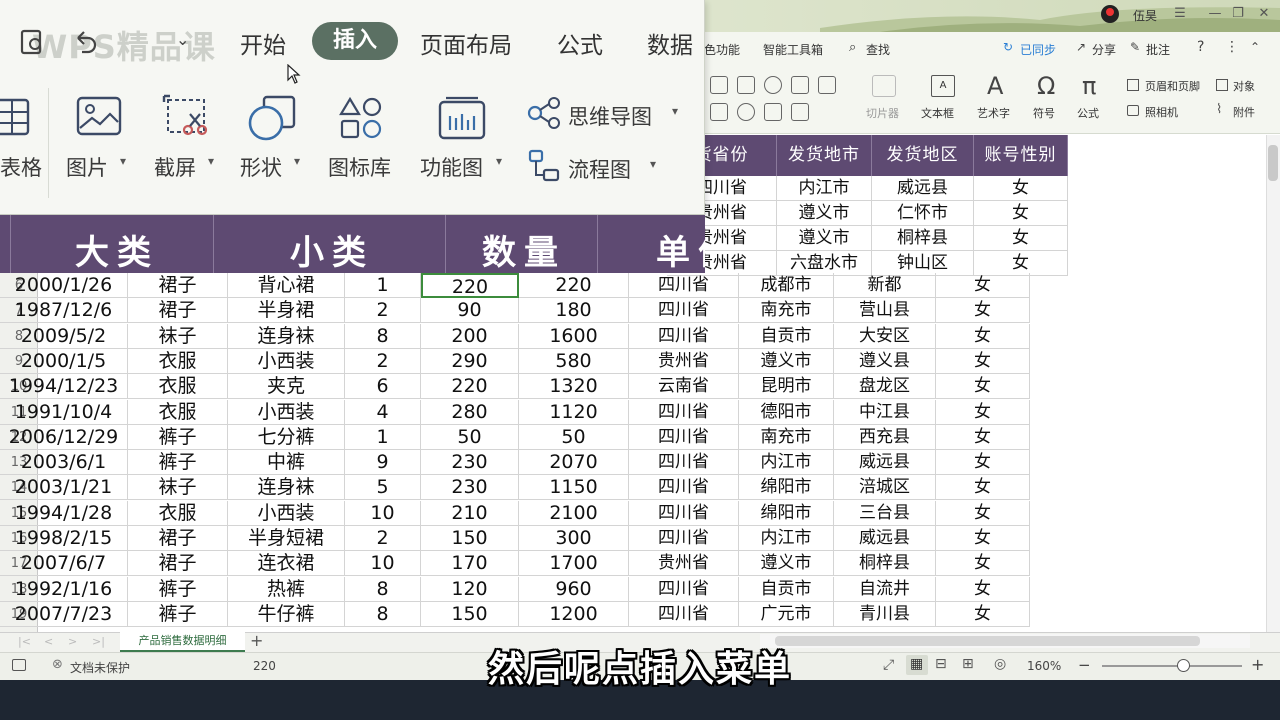 This screenshot has height=720, width=1280. I want to click on city-cell: 成都市, so click(786, 285).